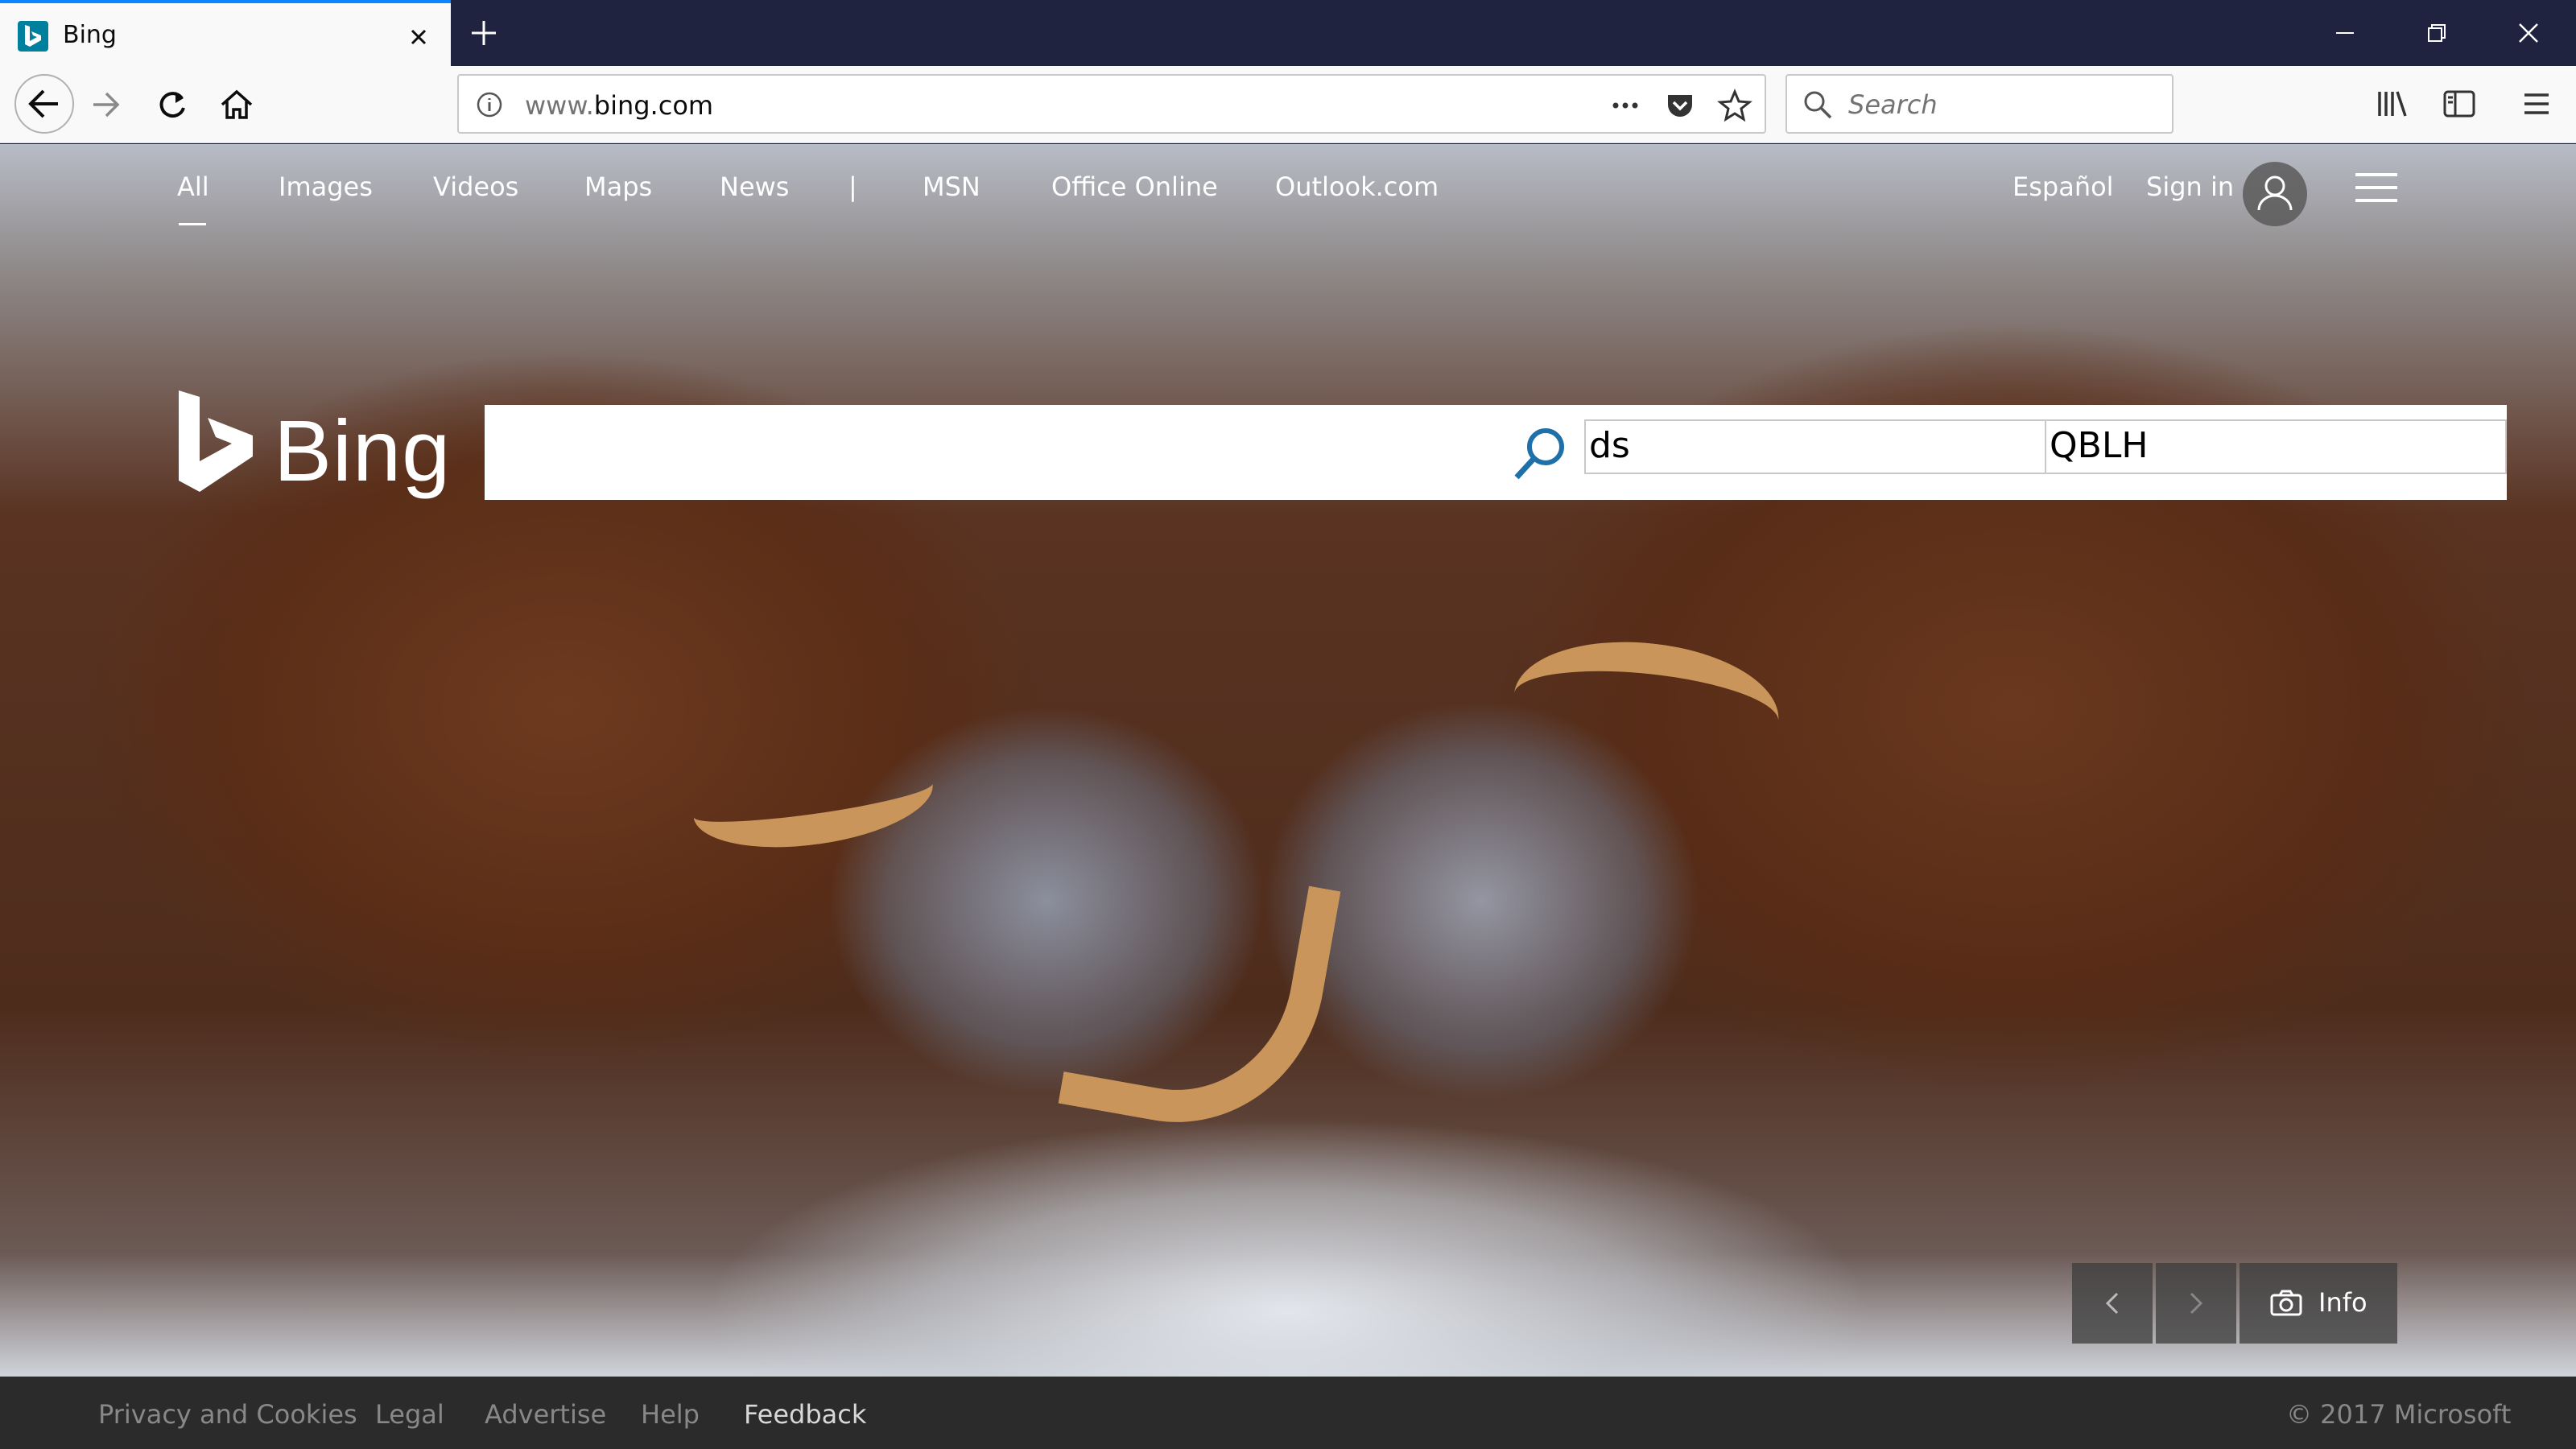 The image size is (2576, 1449). Describe the element at coordinates (236, 104) in the screenshot. I see `home-icon` at that location.